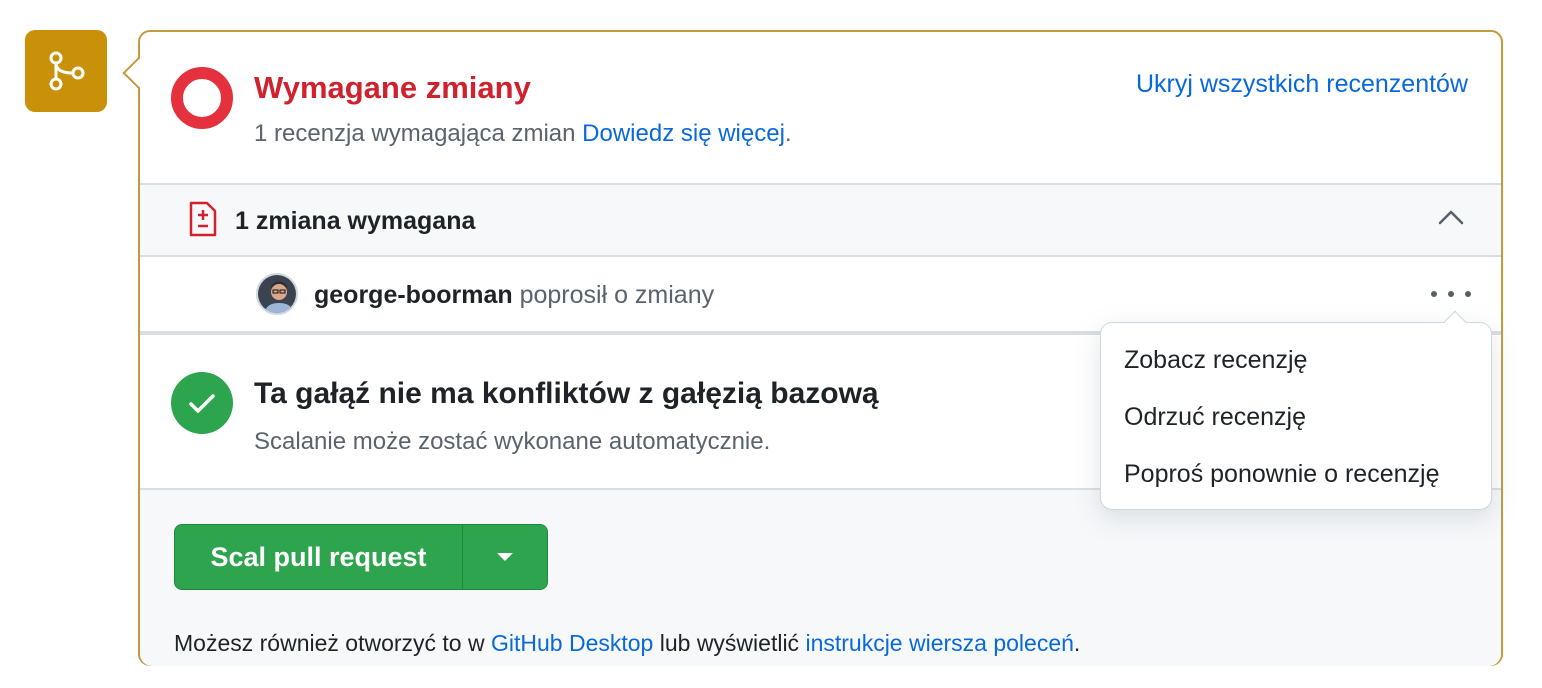  What do you see at coordinates (415, 133) in the screenshot?
I see `review-summary-text: 1 recenzja wymagająca zmian` at bounding box center [415, 133].